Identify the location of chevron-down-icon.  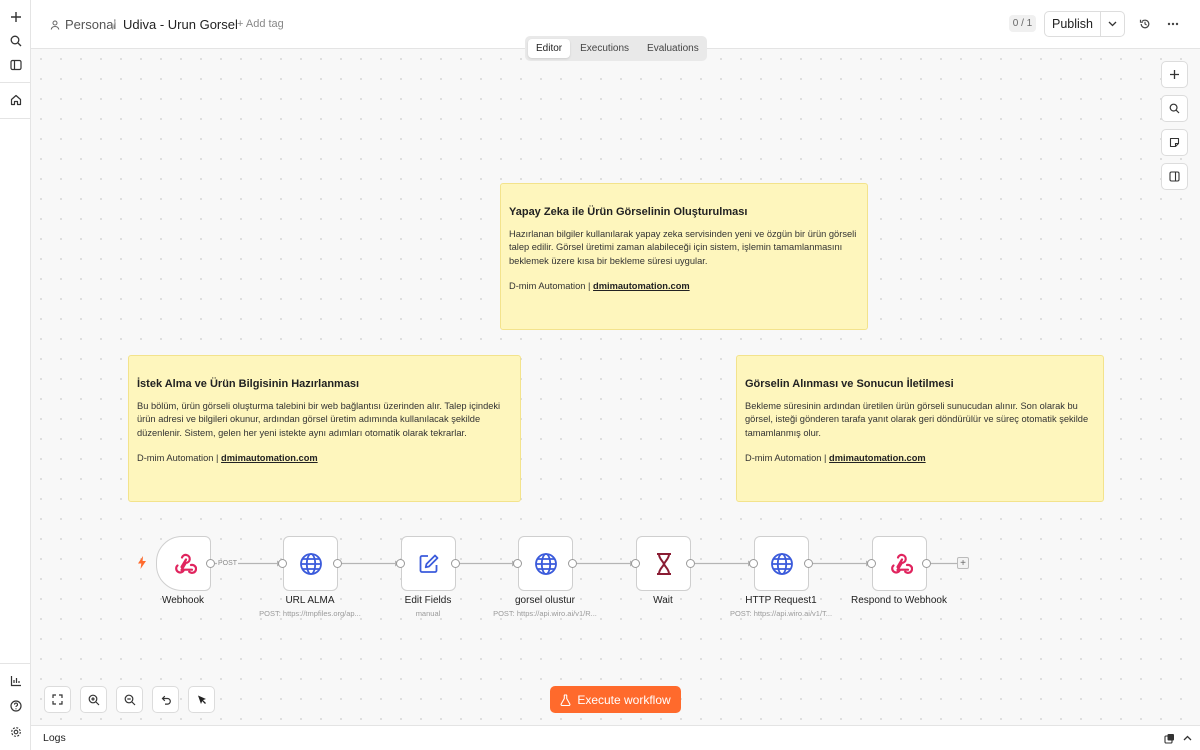
(1112, 24).